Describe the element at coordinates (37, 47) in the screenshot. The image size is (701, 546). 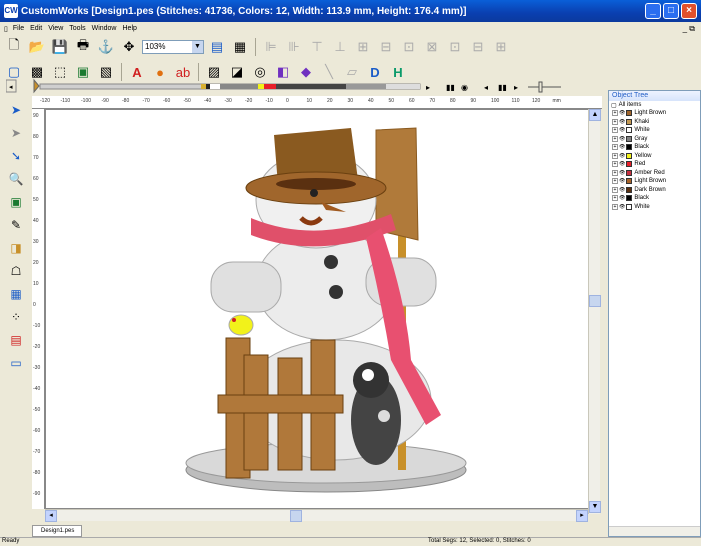
I see `open-icon: 📂` at that location.